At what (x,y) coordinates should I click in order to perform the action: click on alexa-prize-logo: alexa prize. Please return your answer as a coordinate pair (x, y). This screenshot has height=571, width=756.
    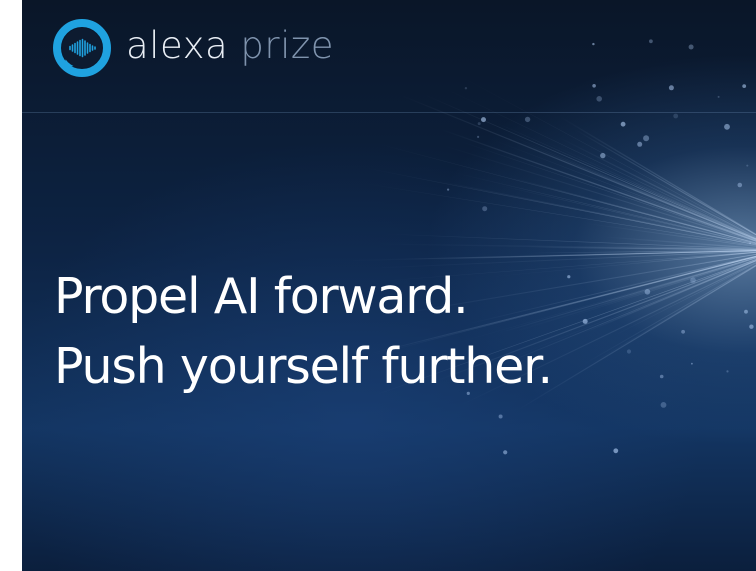
    Looking at the image, I should click on (193, 48).